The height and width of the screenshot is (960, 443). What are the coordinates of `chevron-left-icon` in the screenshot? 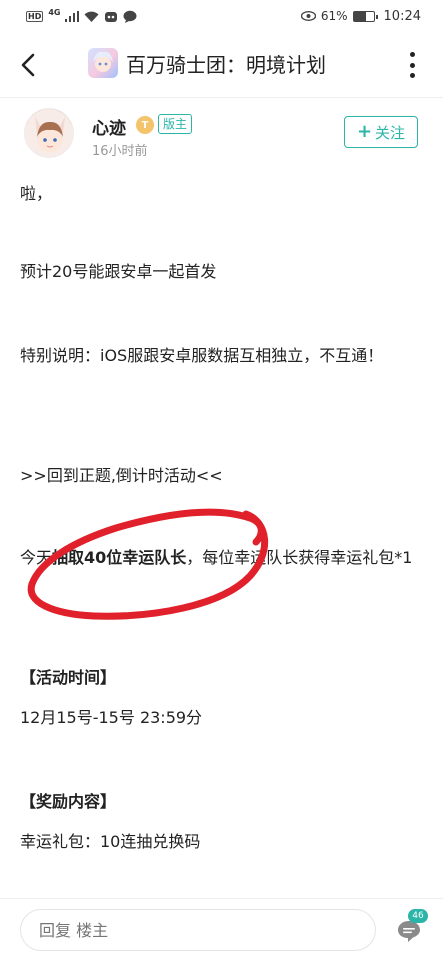 It's located at (28, 65).